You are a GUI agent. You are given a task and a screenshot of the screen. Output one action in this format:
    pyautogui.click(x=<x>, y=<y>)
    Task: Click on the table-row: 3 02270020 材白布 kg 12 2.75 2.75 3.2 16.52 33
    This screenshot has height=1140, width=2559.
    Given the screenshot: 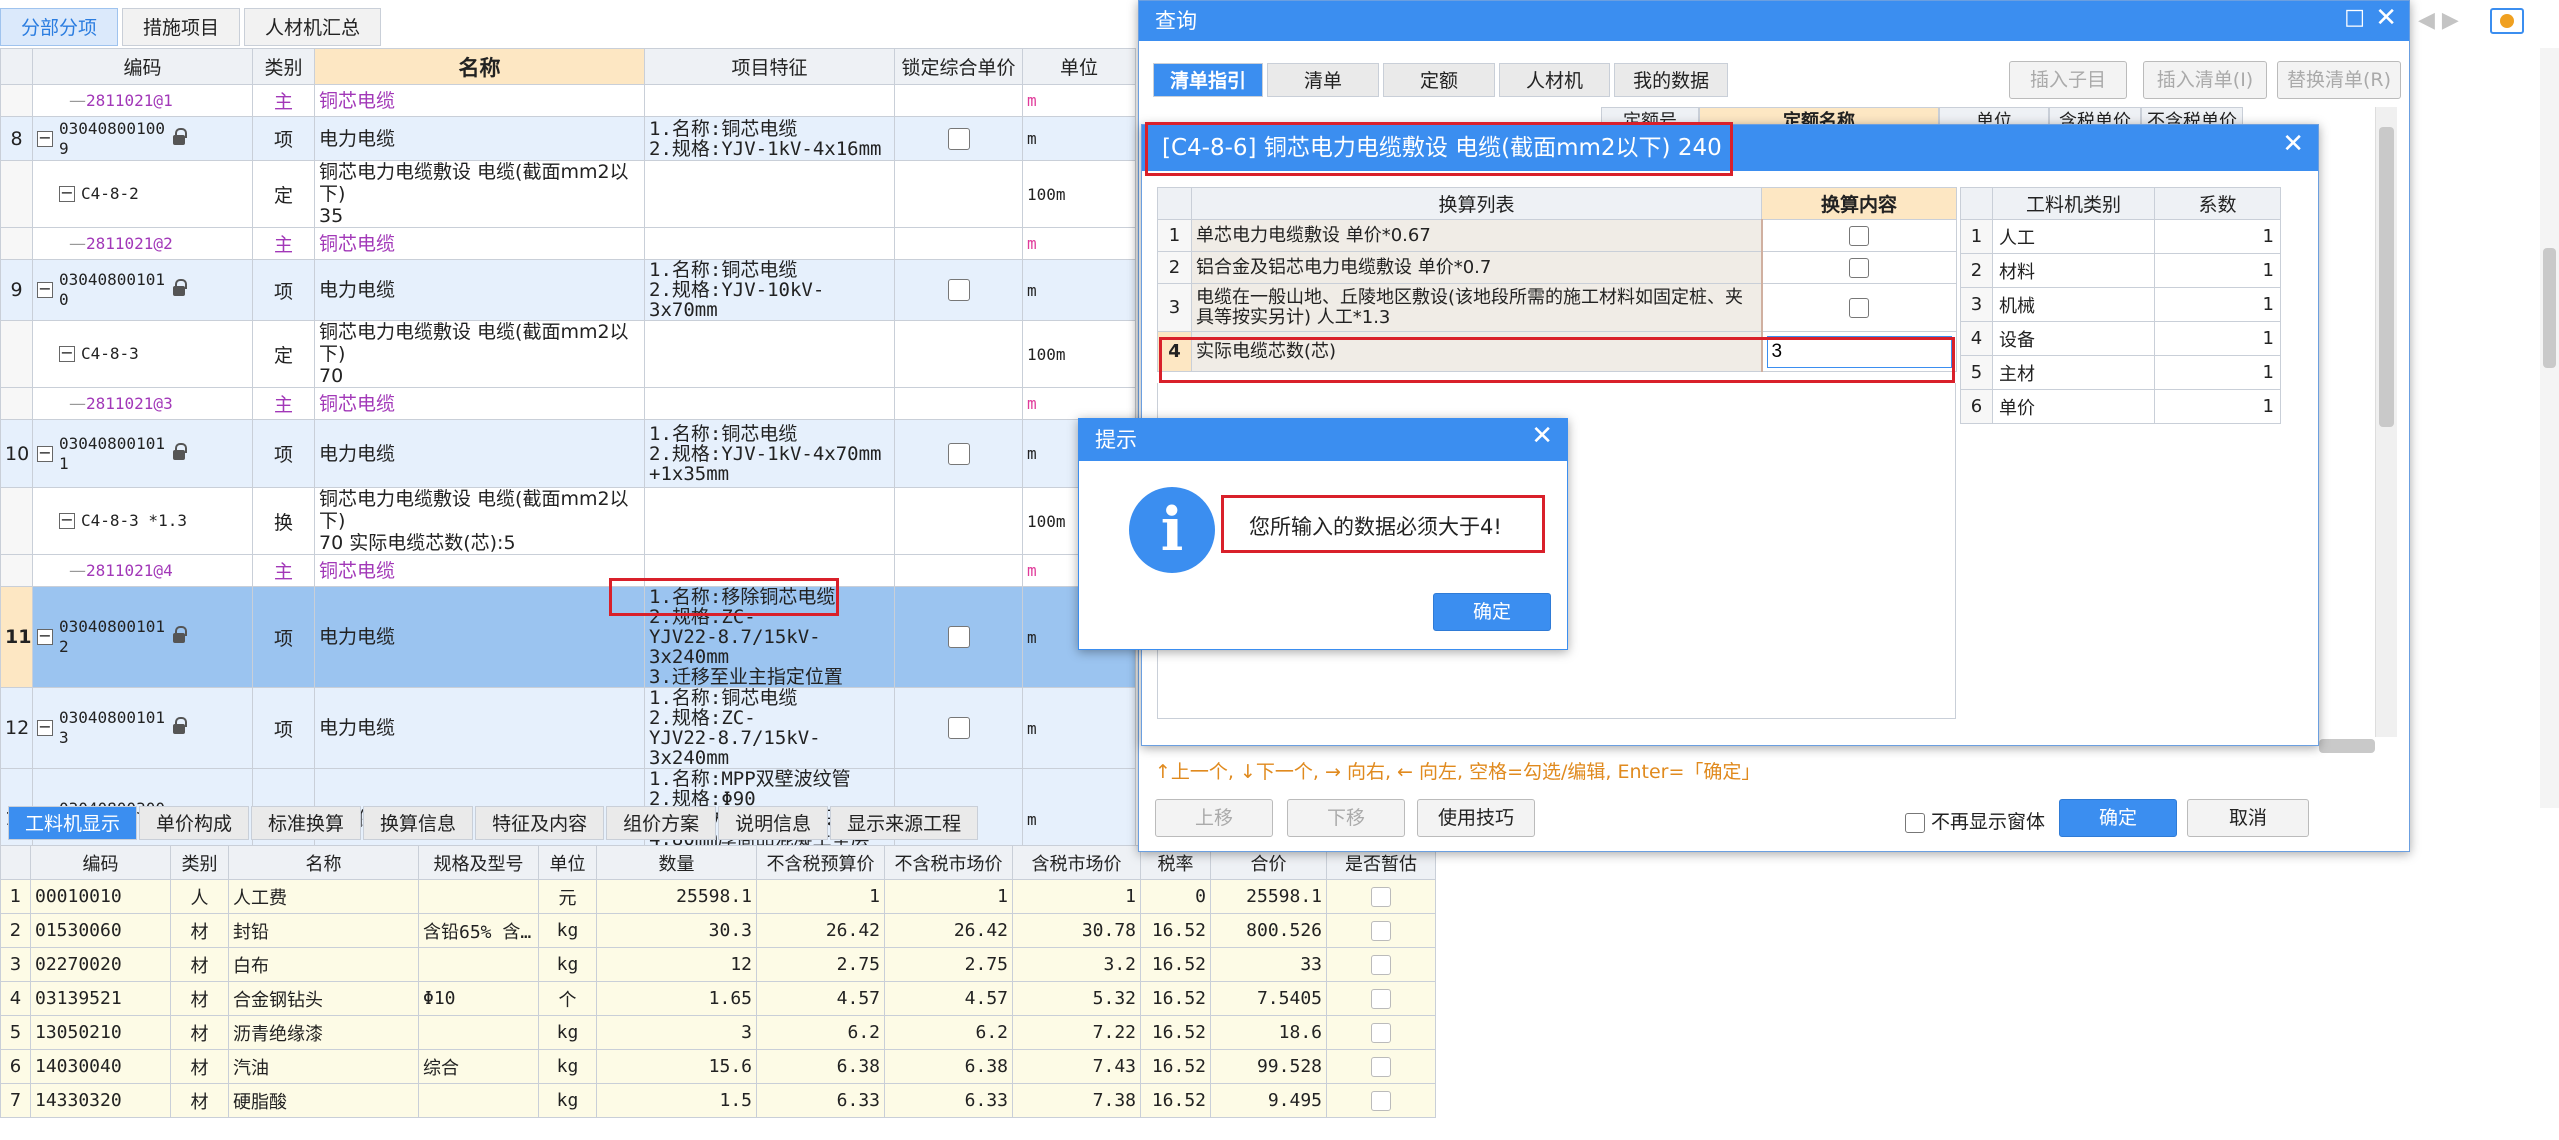 What is the action you would take?
    pyautogui.click(x=718, y=964)
    